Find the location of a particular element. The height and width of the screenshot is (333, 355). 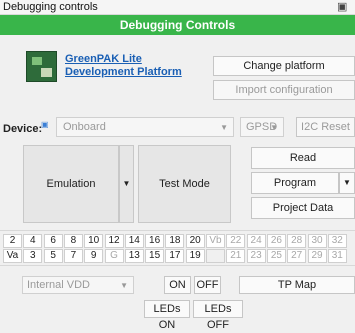

pin-cell-row2-2: 5 is located at coordinates (53, 256).